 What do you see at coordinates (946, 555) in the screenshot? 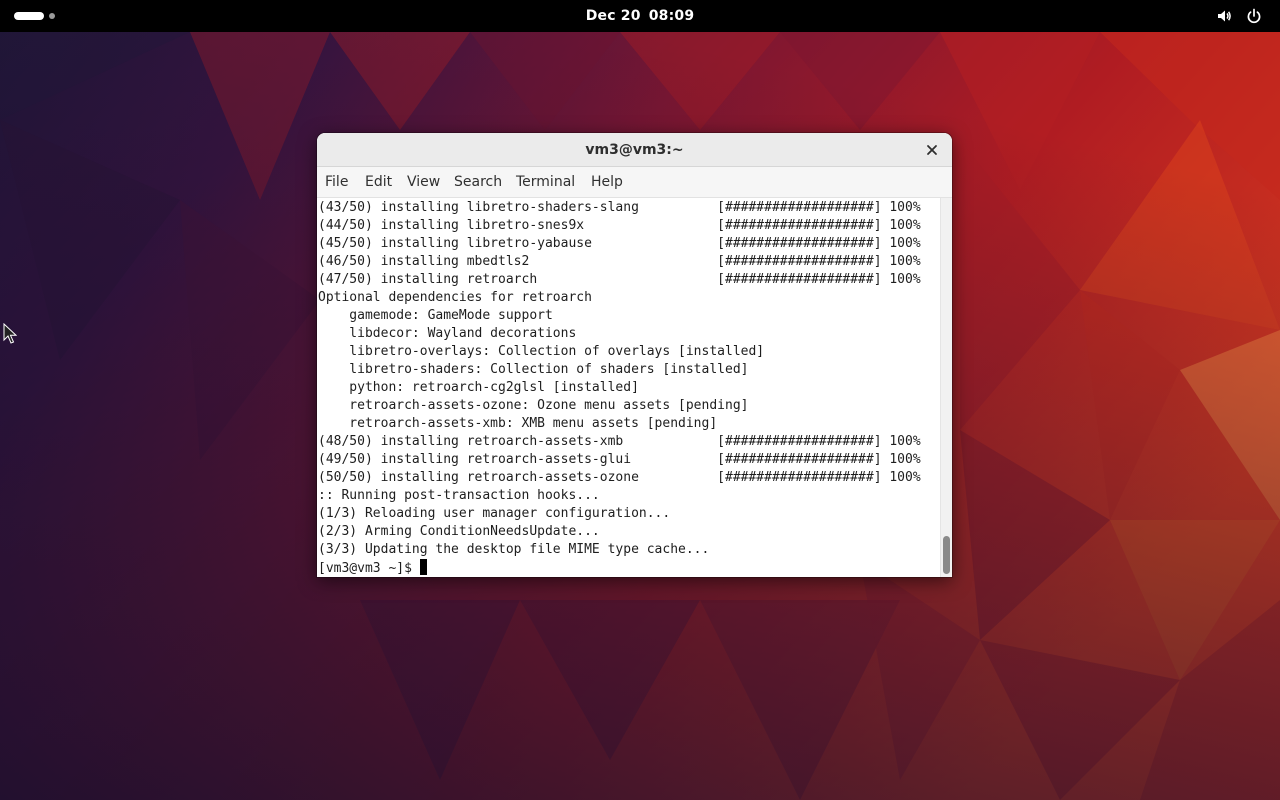
I see `scrollbar-thumb` at bounding box center [946, 555].